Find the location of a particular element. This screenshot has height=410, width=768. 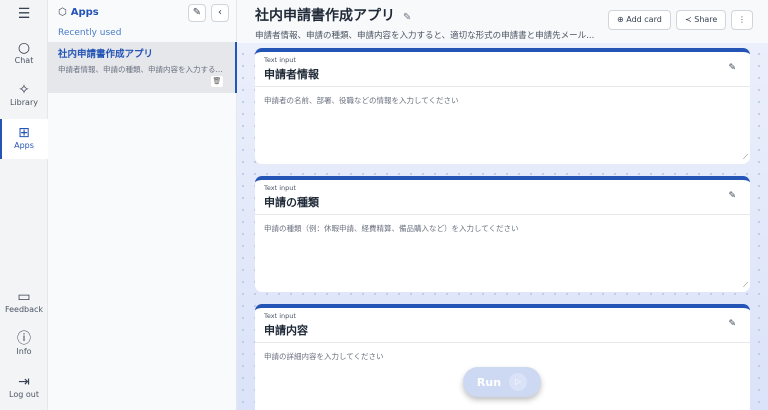

sparkle-icon: ✧ is located at coordinates (24, 90).